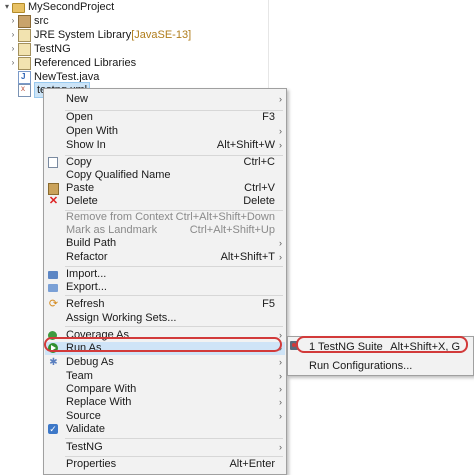 This screenshot has height=475, width=474. What do you see at coordinates (52, 49) in the screenshot?
I see `tree-item-label: TestNG` at bounding box center [52, 49].